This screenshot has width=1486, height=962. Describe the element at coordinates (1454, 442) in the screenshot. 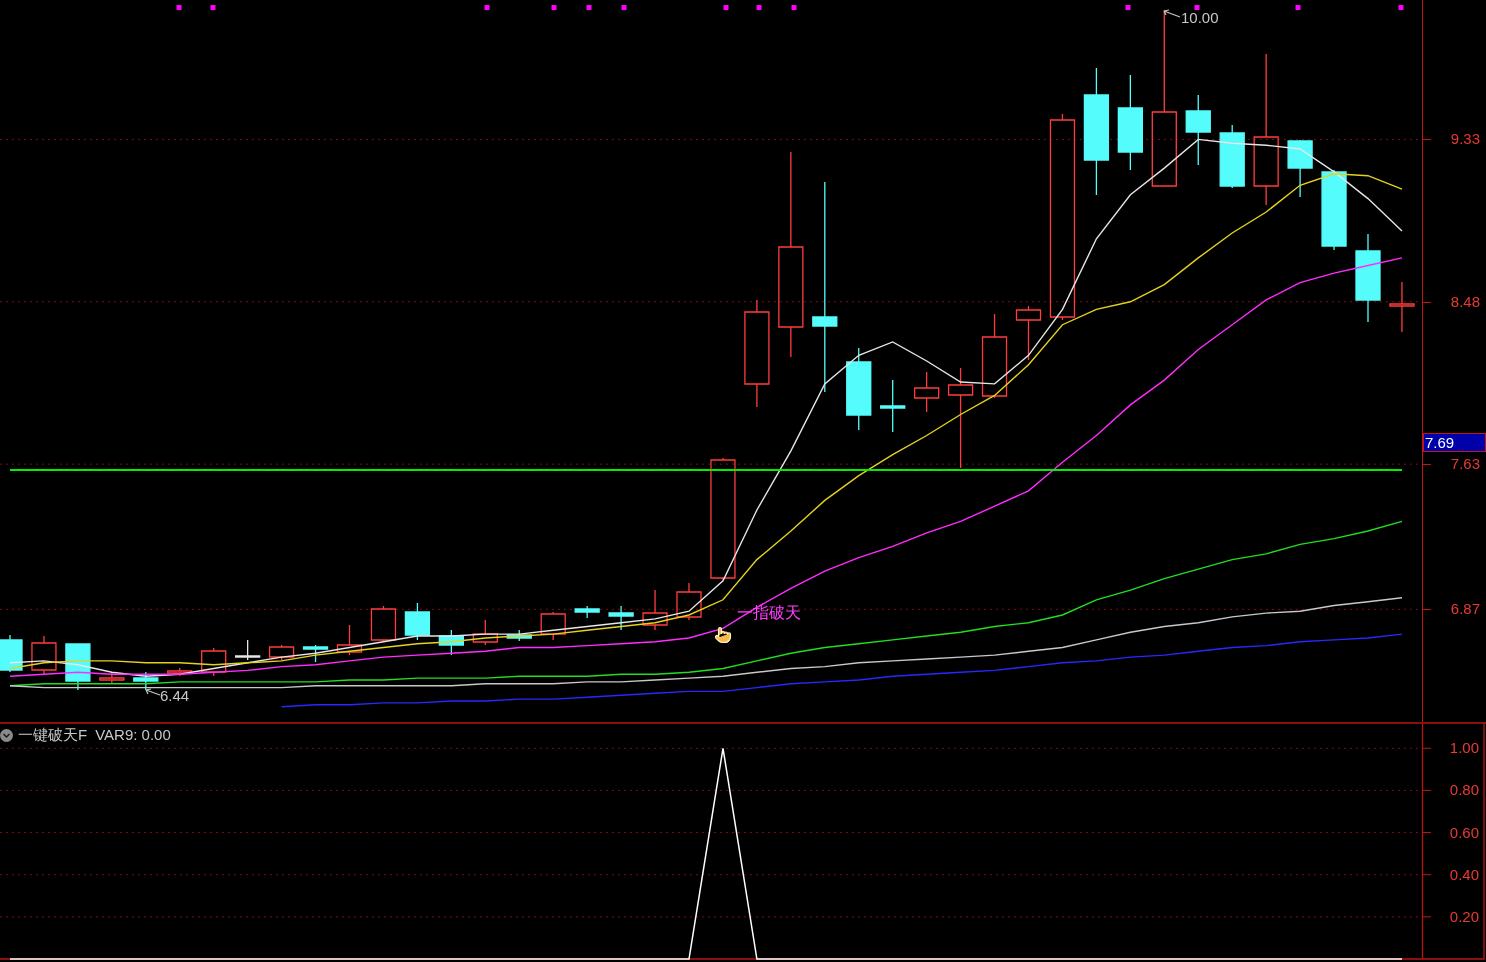

I see `current-price-tag: 7.69` at that location.